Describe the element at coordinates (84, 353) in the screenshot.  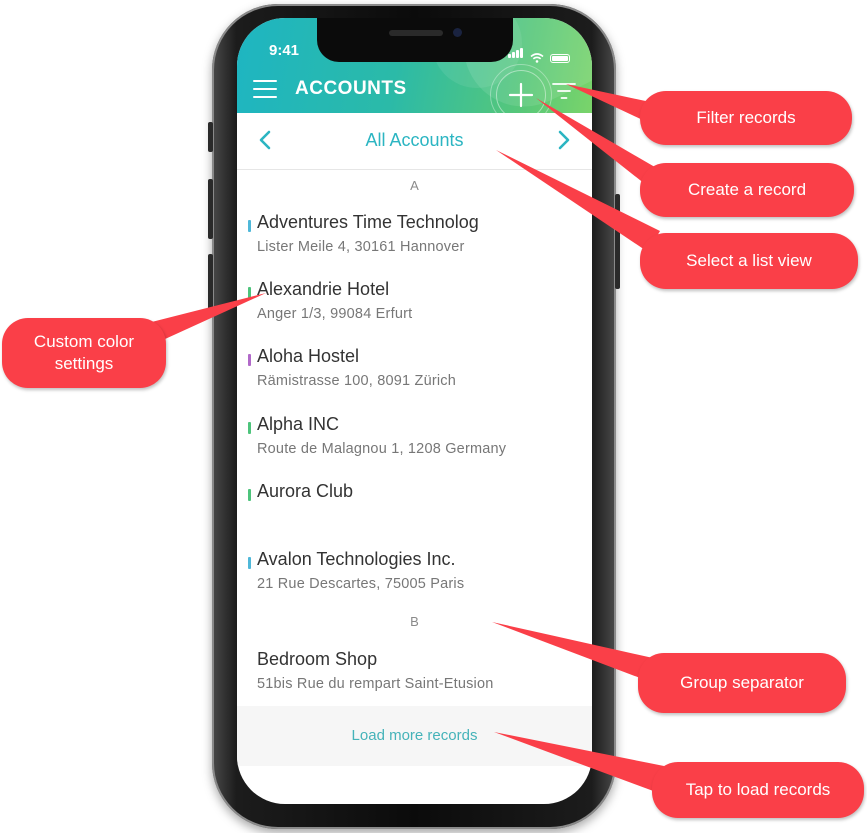
I see `callout-custom-color: Custom color settings` at that location.